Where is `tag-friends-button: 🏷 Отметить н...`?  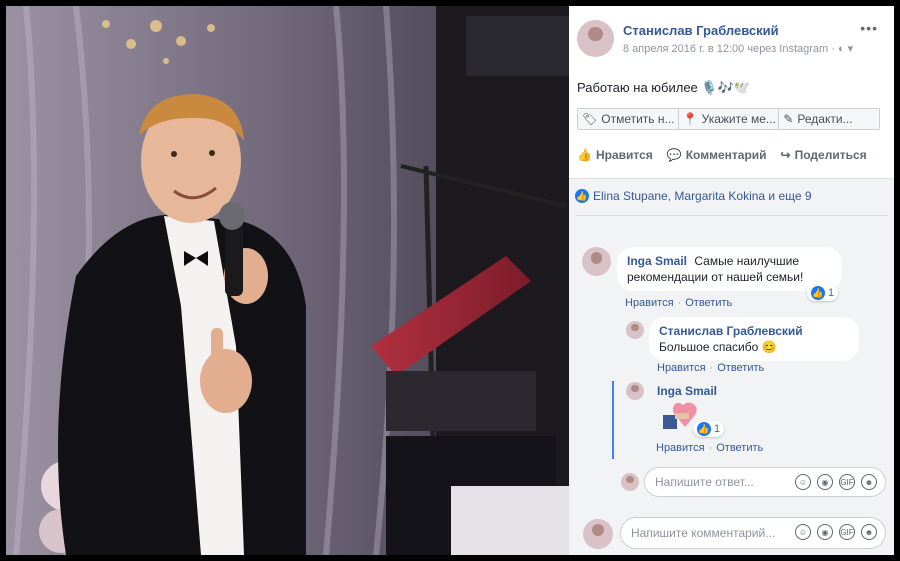
tag-friends-button: 🏷 Отметить н... is located at coordinates (628, 119).